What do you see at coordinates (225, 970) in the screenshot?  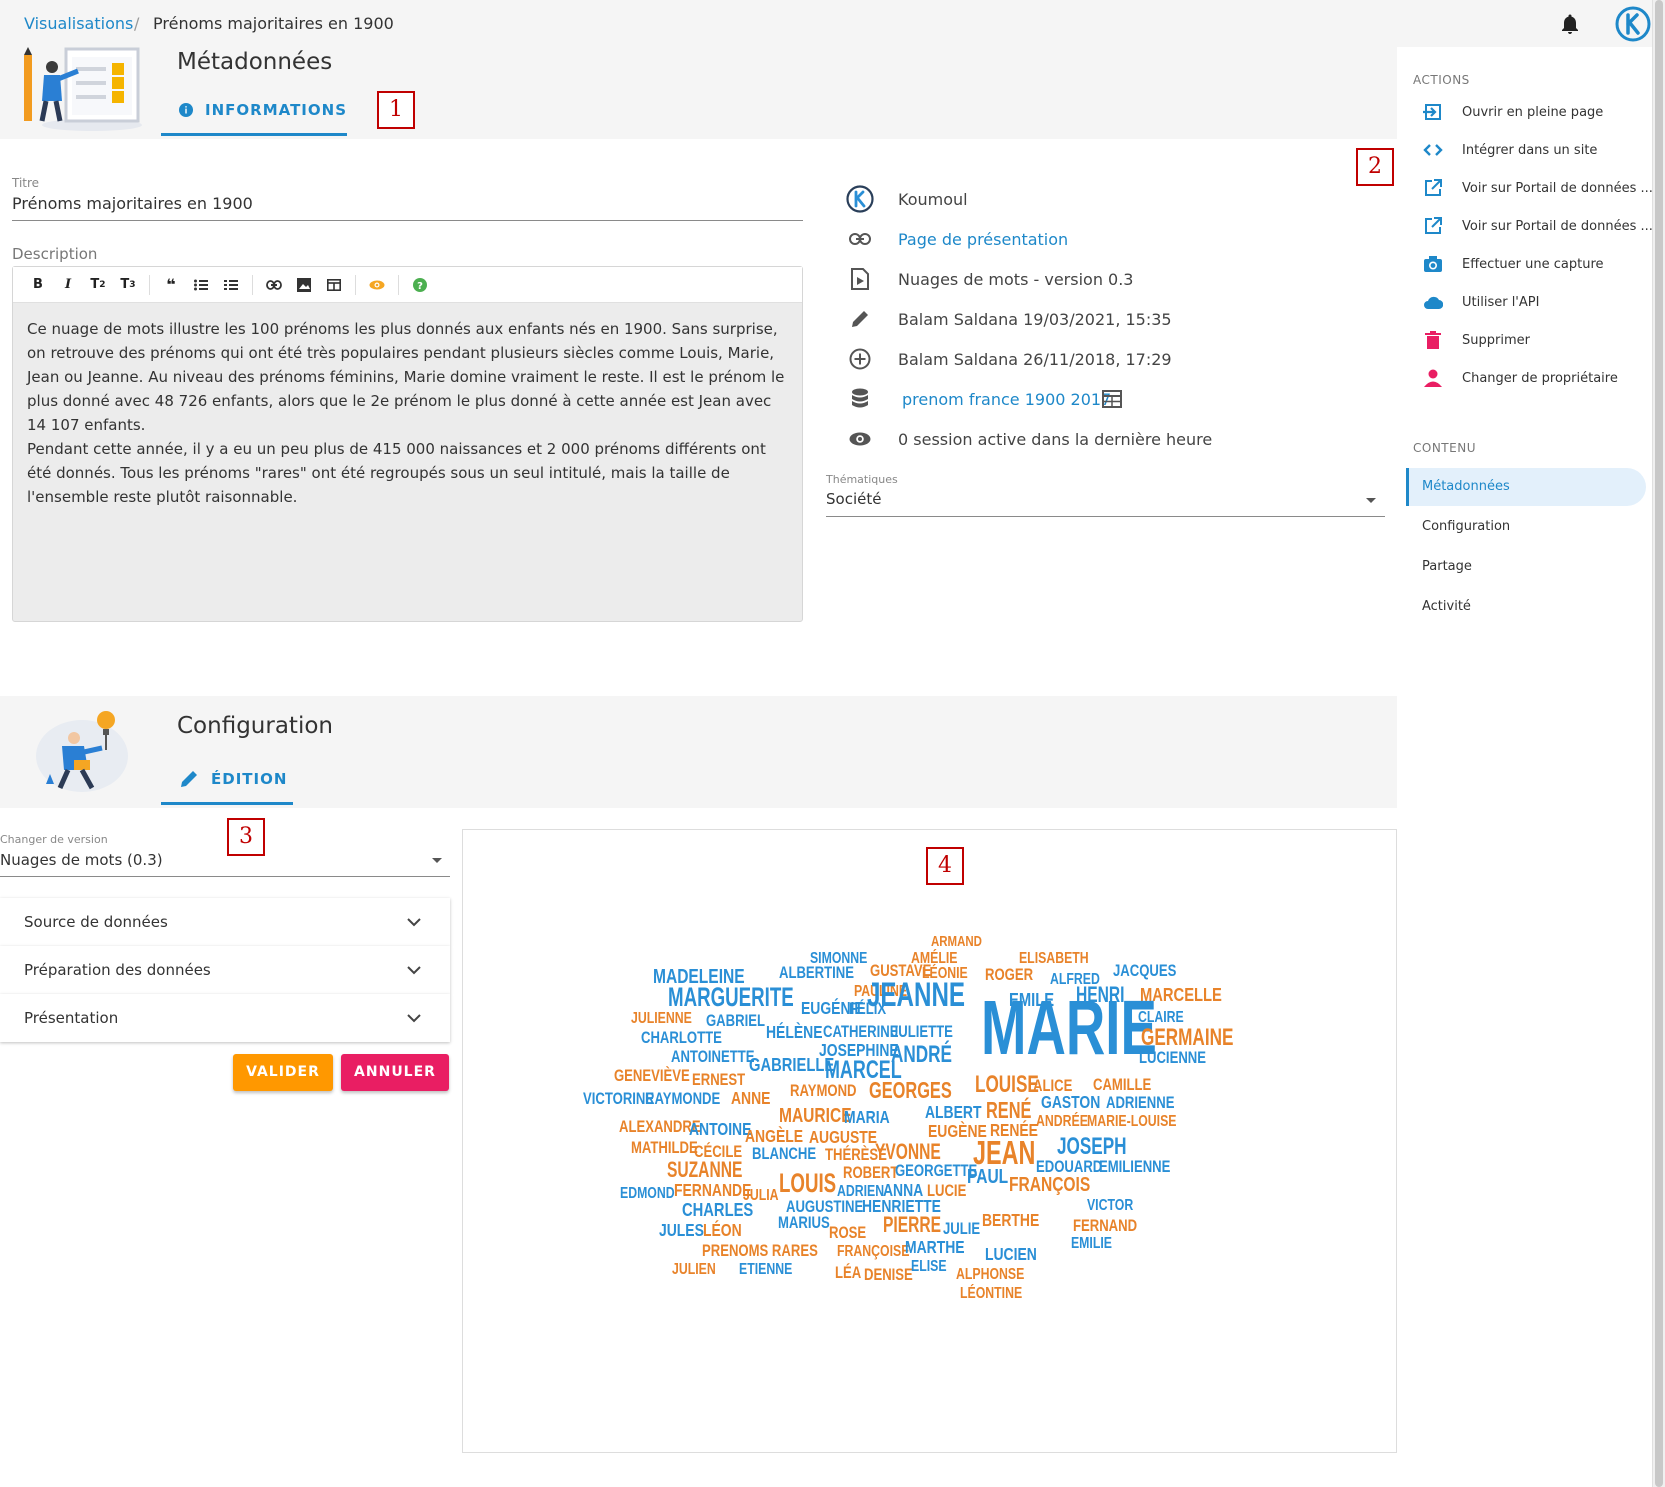 I see `config-panel: Préparation des données` at bounding box center [225, 970].